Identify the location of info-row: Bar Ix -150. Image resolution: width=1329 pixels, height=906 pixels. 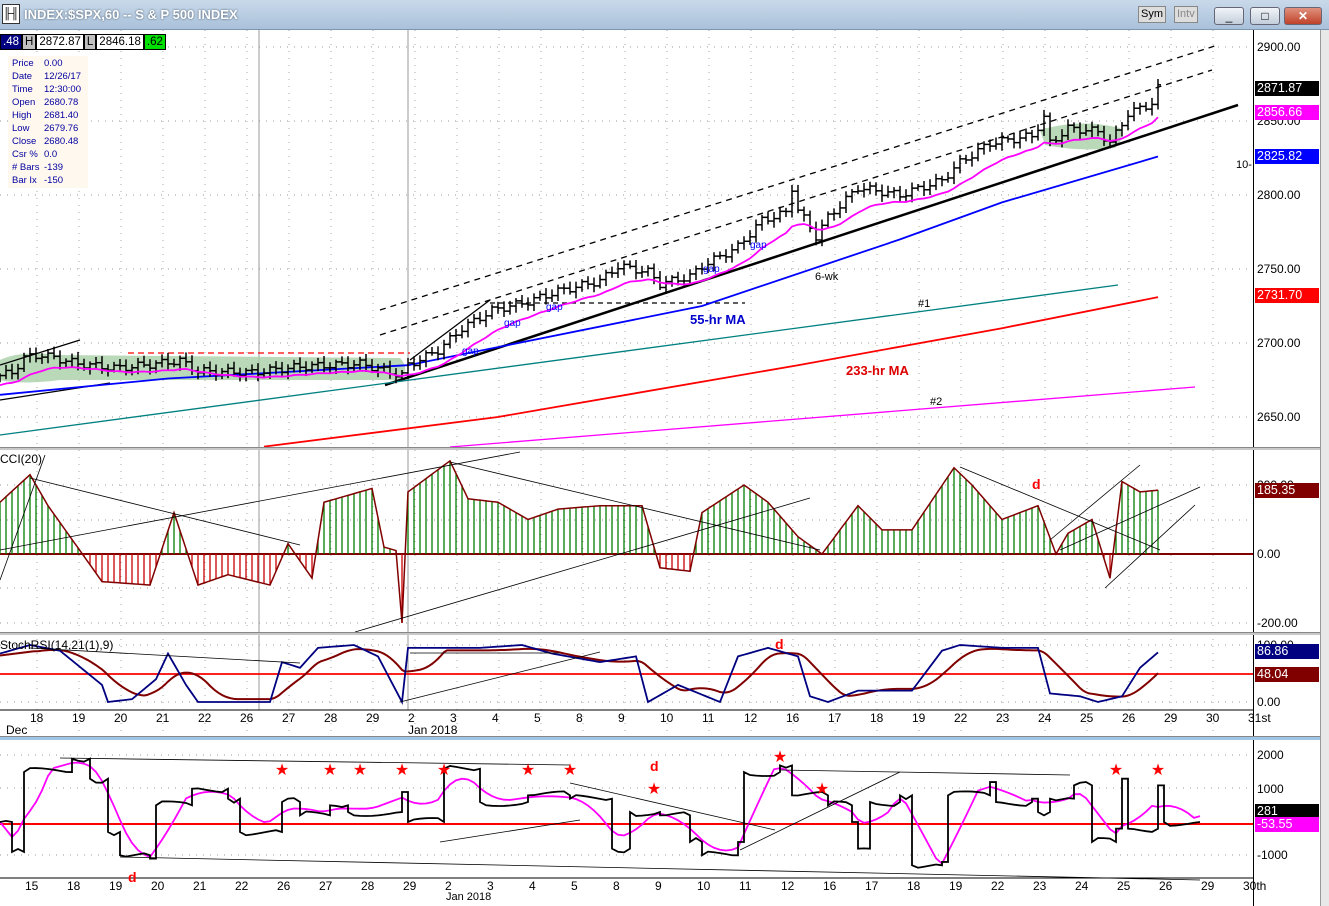
(48, 180).